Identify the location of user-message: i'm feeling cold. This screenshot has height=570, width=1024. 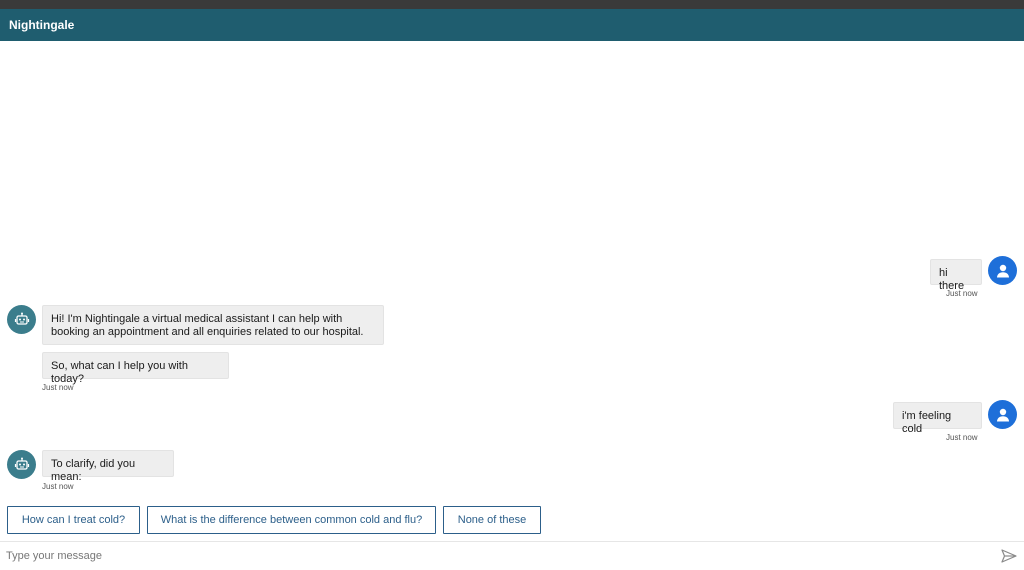
(937, 418).